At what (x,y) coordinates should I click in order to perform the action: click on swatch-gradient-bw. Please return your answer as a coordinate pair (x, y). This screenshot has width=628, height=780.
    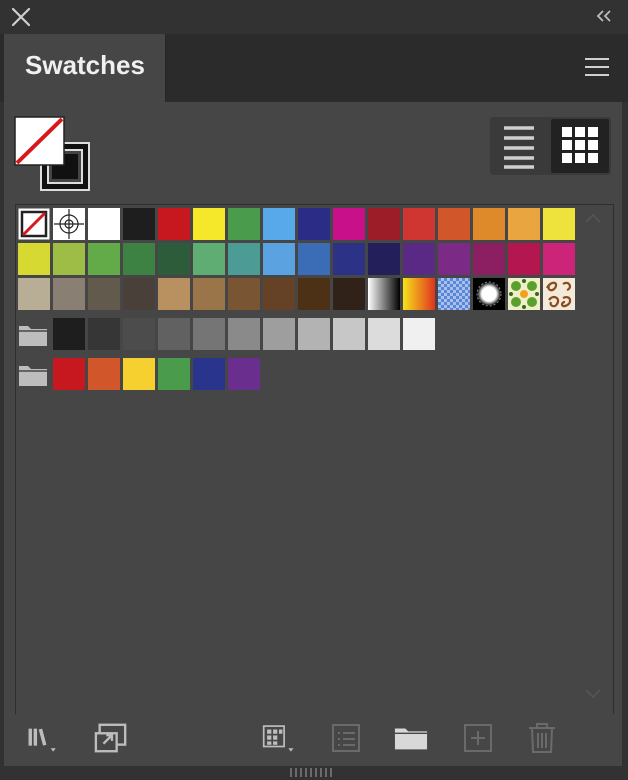
    Looking at the image, I should click on (384, 294).